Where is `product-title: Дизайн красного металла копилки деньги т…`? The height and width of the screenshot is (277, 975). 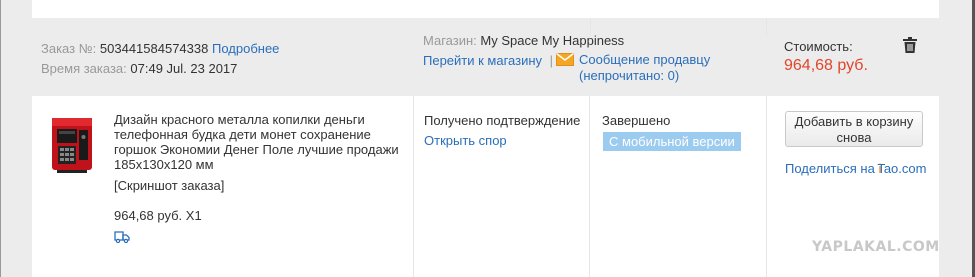
product-title: Дизайн красного металла копилки деньги т… is located at coordinates (256, 142).